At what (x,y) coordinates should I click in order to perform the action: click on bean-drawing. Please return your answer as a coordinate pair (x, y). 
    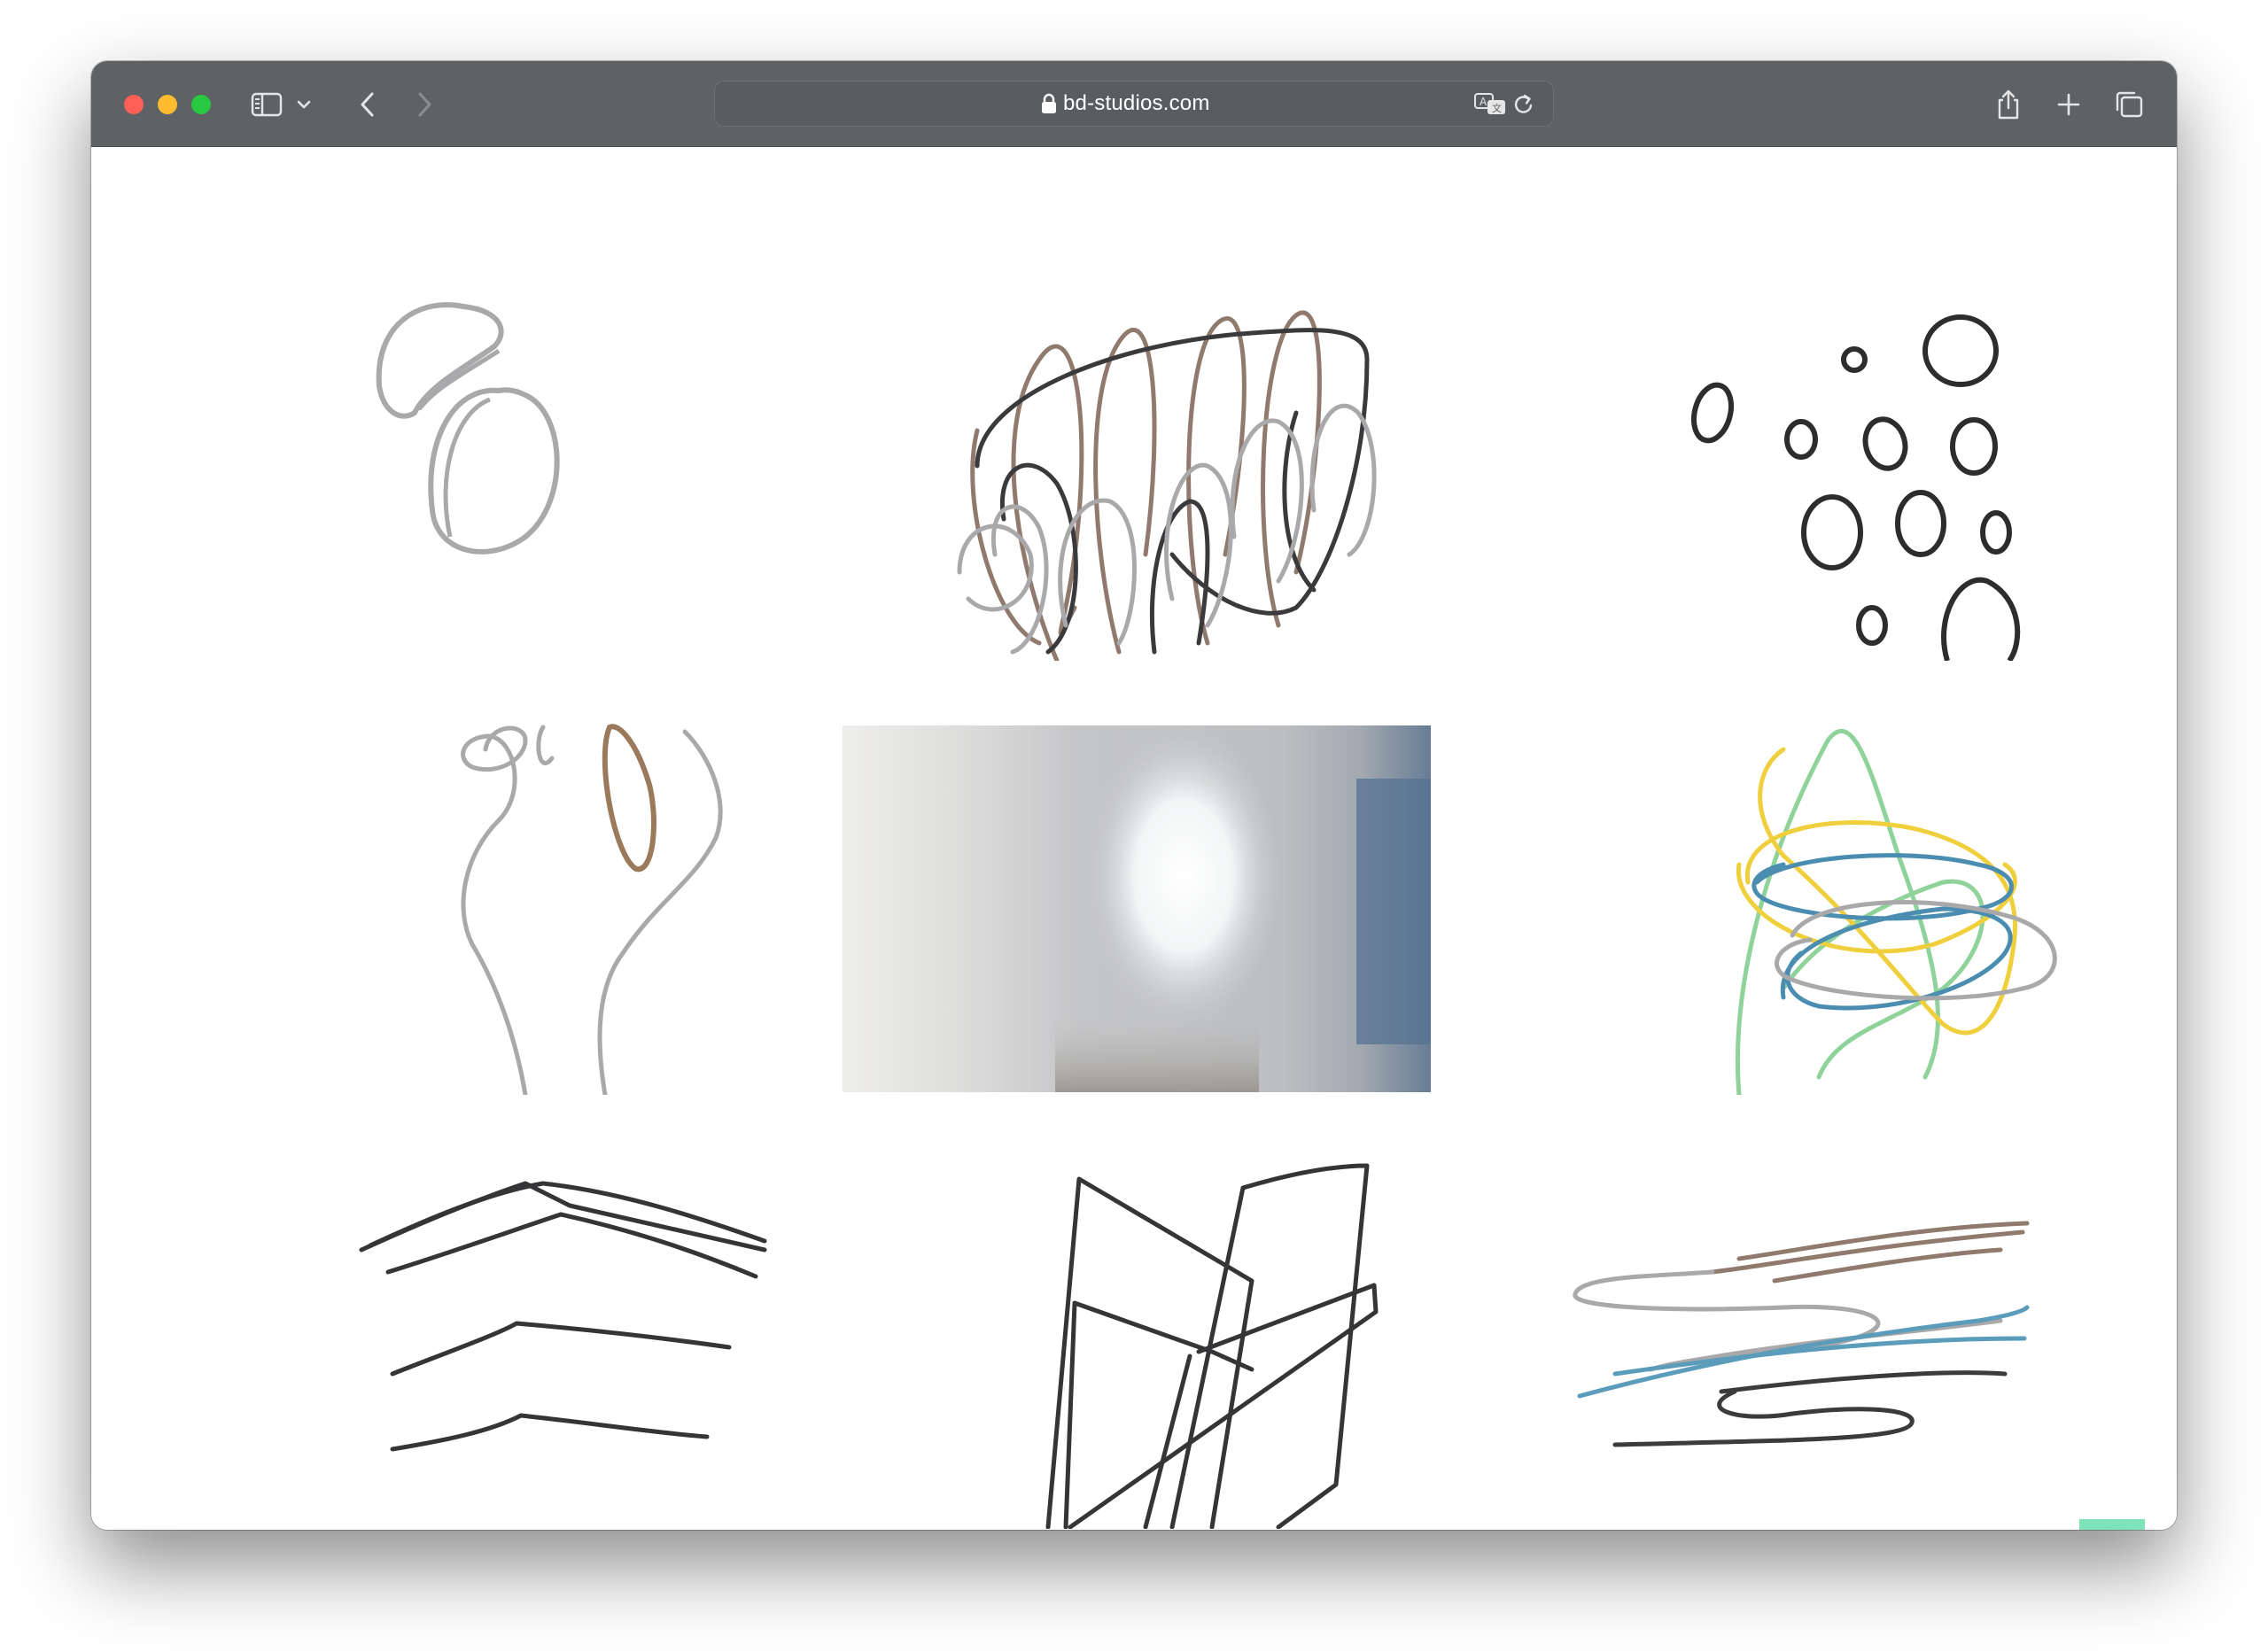
    Looking at the image, I should click on (481, 435).